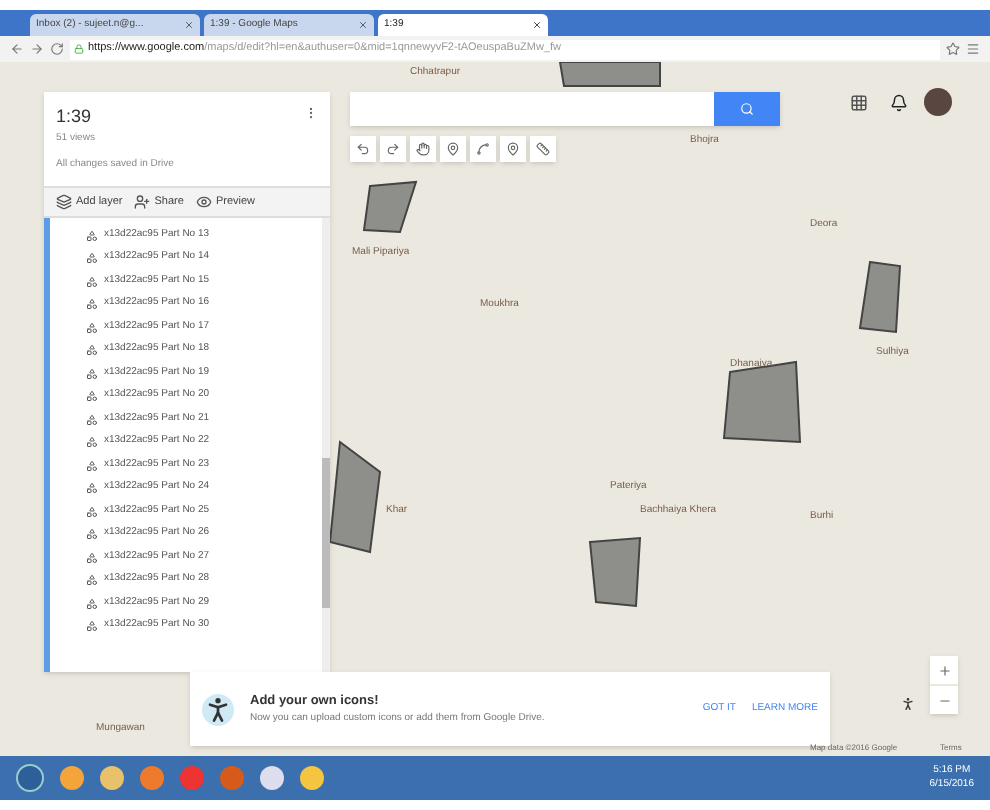 This screenshot has height=810, width=990. I want to click on line-icon, so click(483, 149).